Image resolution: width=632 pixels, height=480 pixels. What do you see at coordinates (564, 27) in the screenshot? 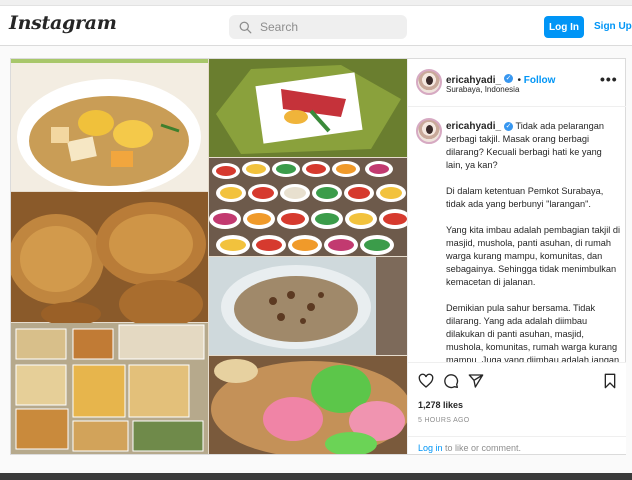
I see `login-button: Log In` at bounding box center [564, 27].